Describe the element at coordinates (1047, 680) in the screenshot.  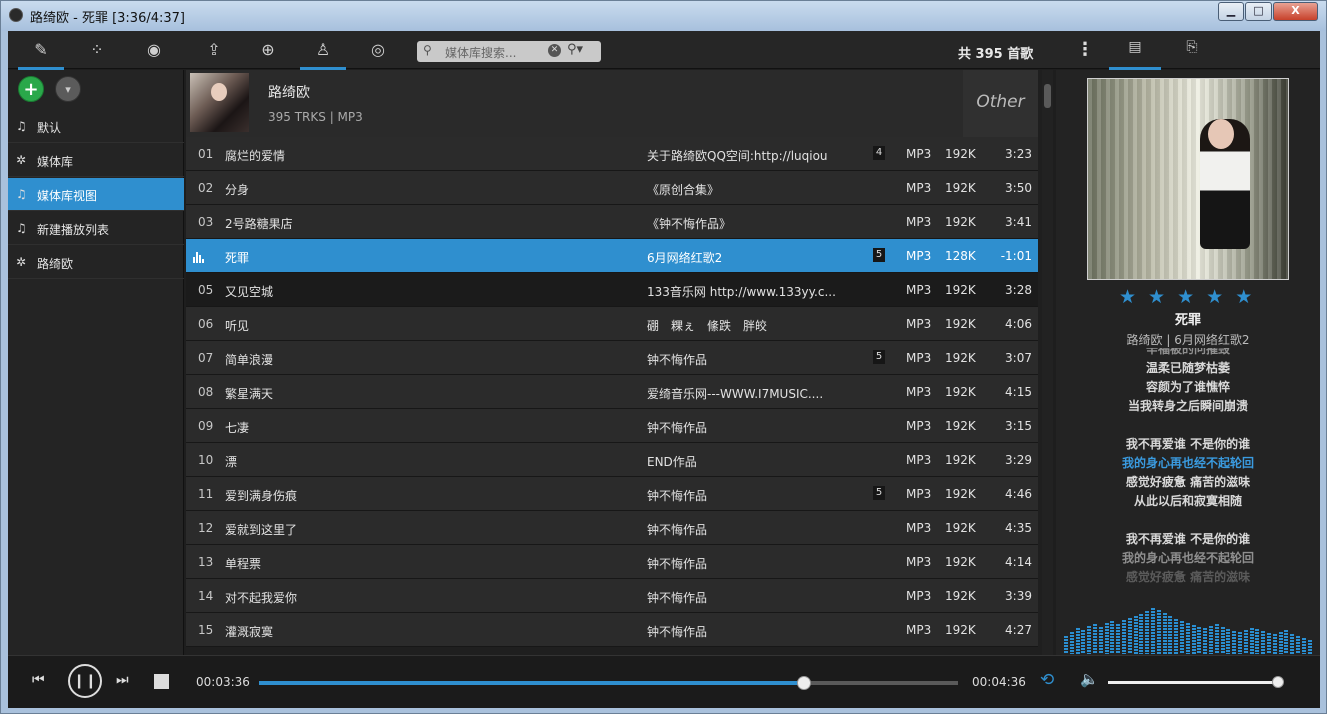
I see `repeat-icon: ⟲` at that location.